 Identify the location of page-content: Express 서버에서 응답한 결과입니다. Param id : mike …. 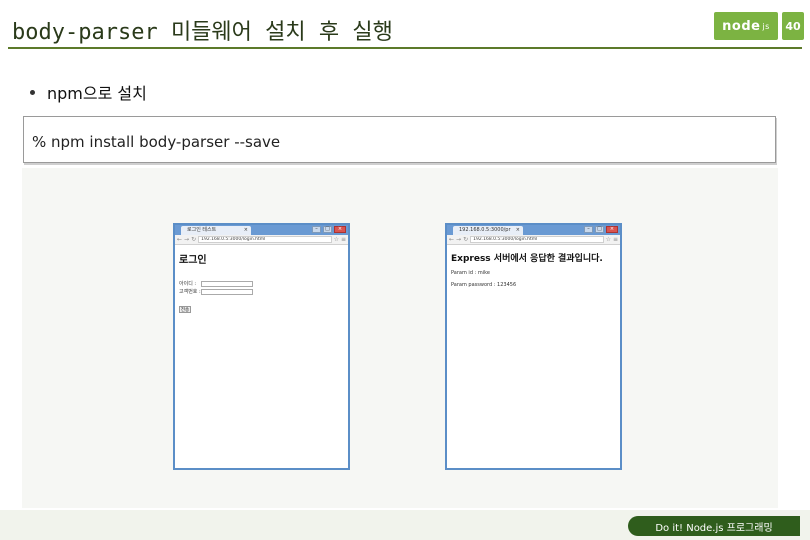
(533, 272).